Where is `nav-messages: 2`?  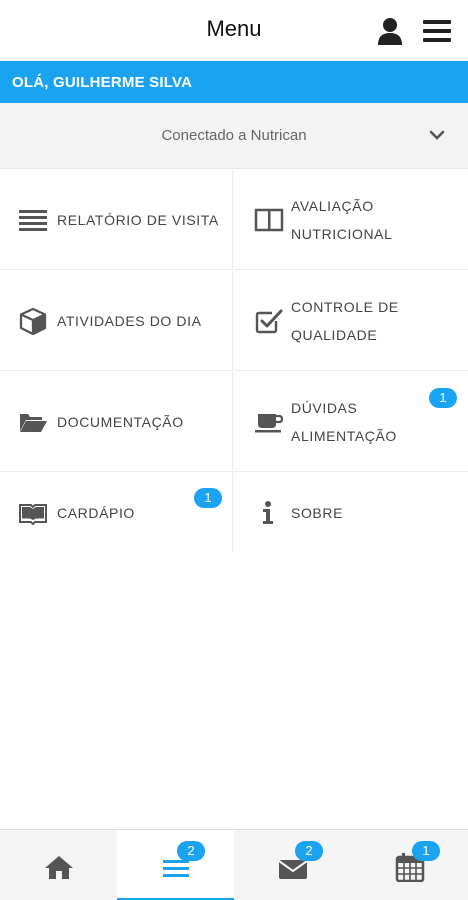 nav-messages: 2 is located at coordinates (292, 865).